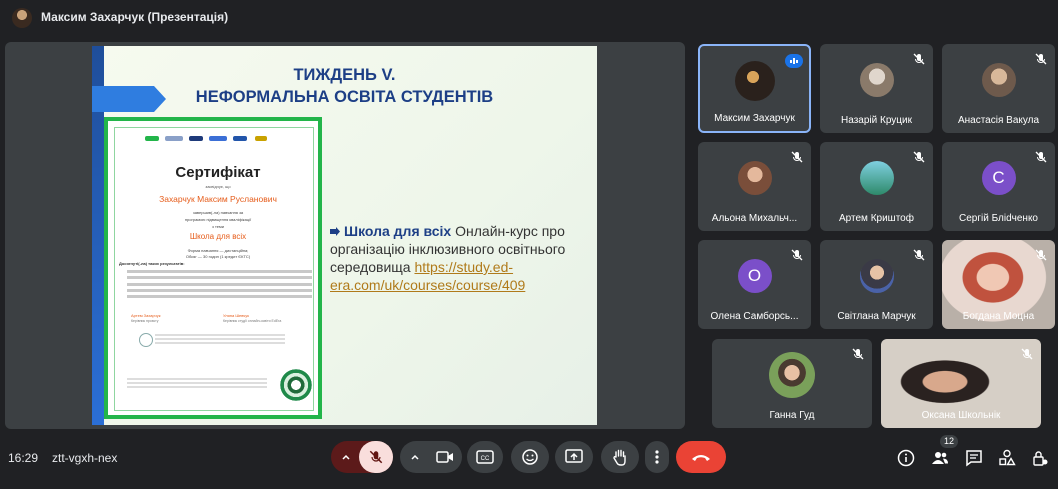 The image size is (1058, 489). I want to click on camera-toggle-button, so click(445, 457).